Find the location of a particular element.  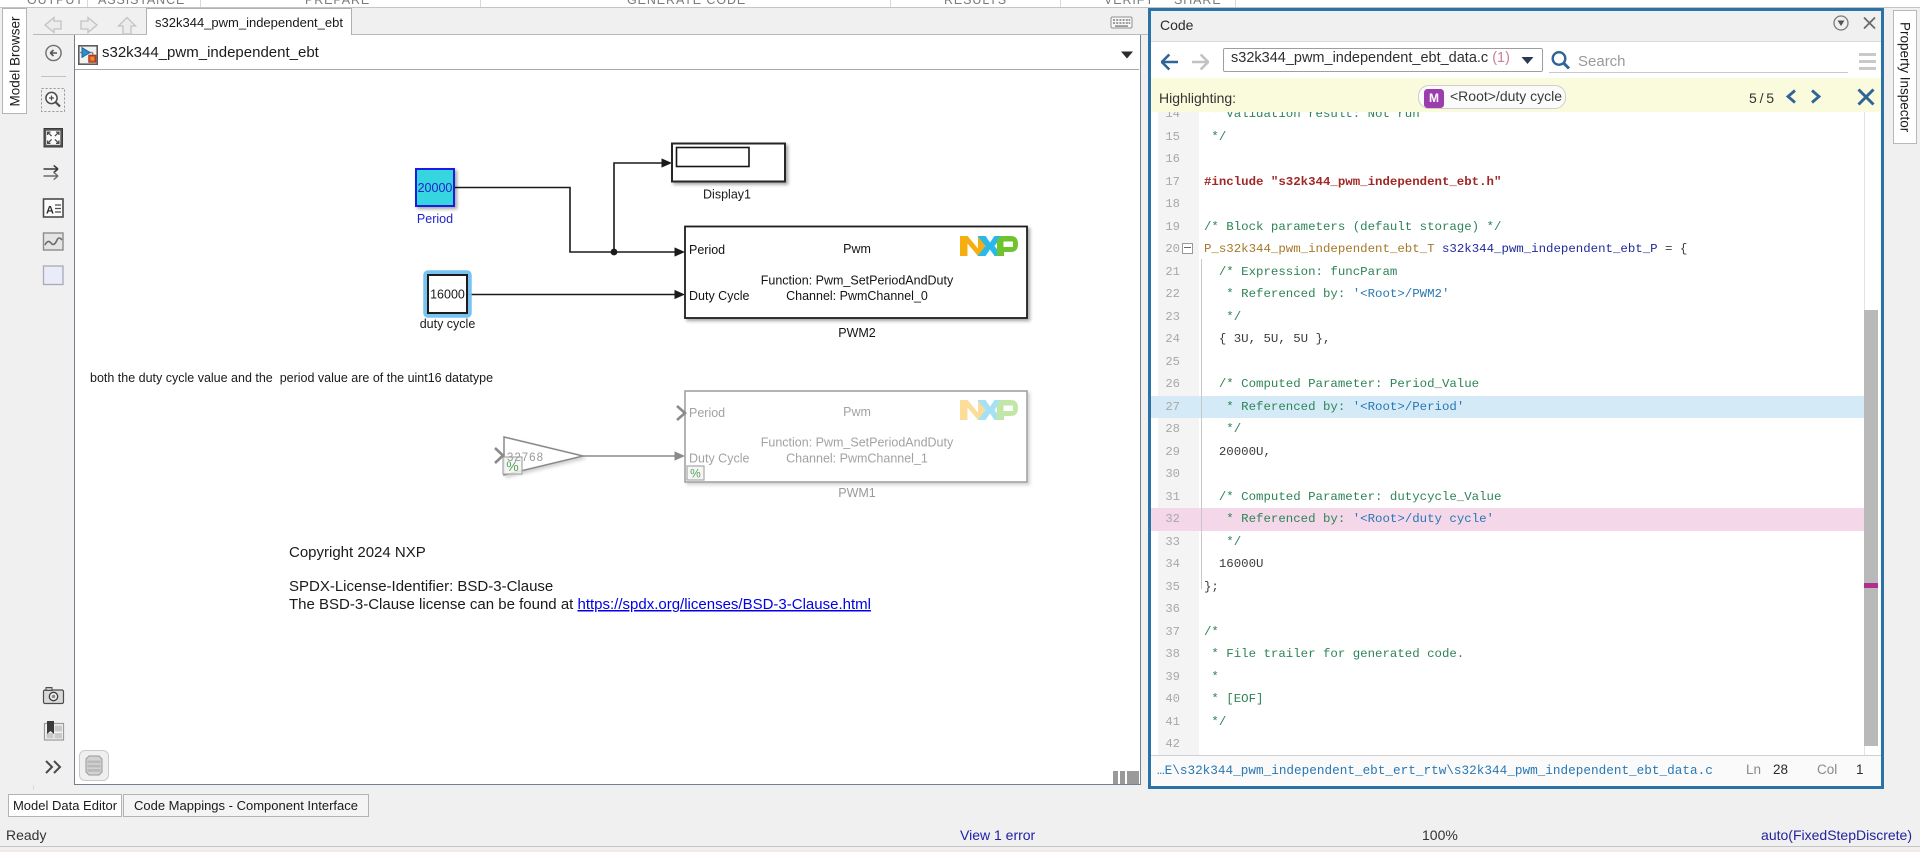

svg-text: Channel: PwmChannel_0 is located at coordinates (857, 296).